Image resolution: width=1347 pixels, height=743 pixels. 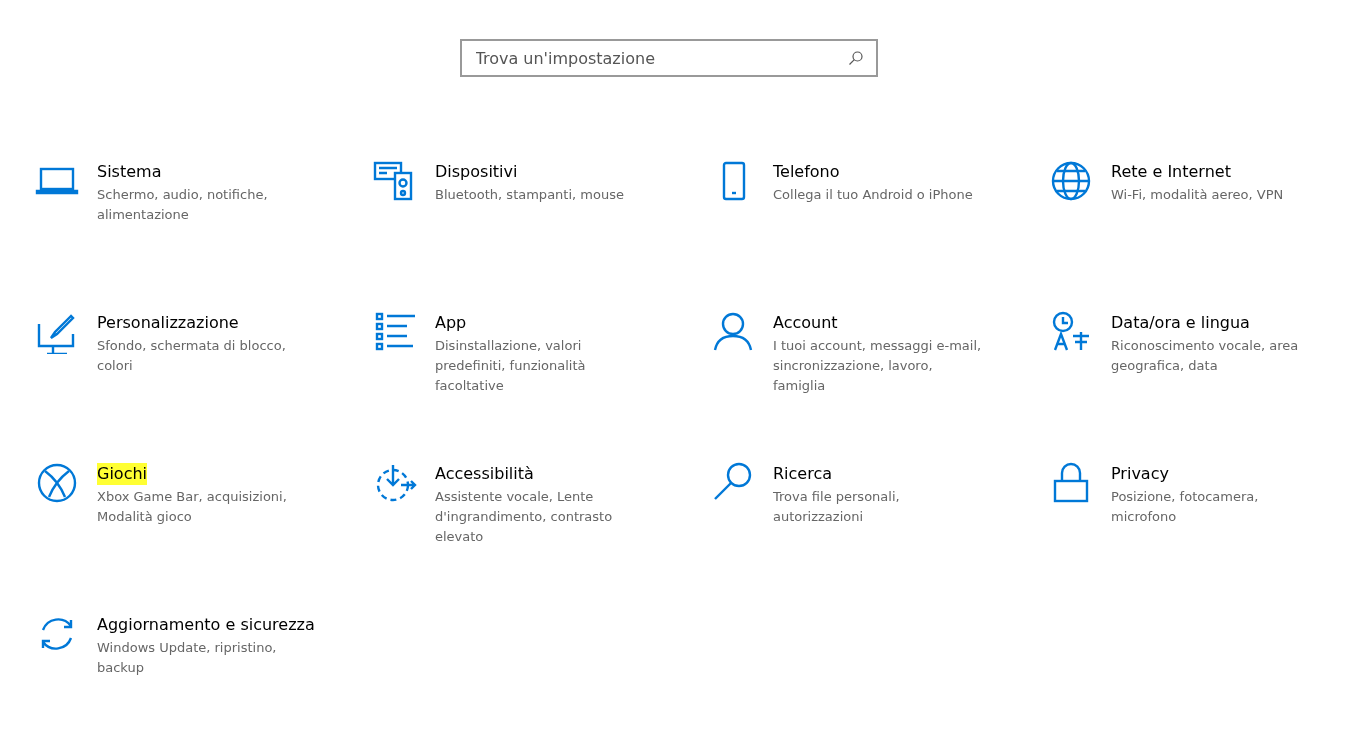 I want to click on category-description: Wi-Fi, modalità aereo, VPN, so click(x=1197, y=195).